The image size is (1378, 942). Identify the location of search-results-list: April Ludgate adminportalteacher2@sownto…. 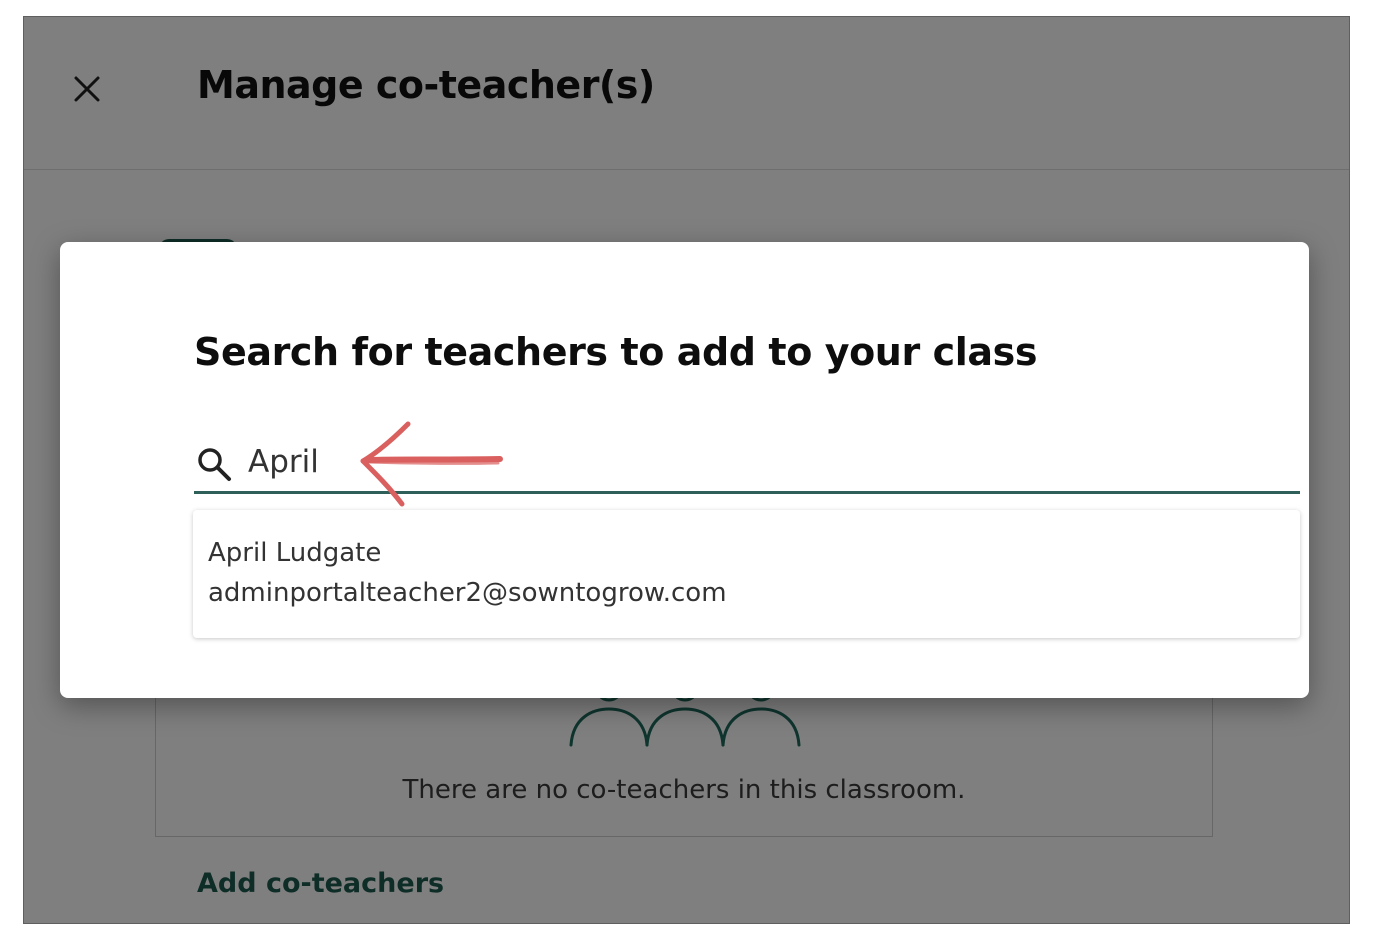
(746, 574).